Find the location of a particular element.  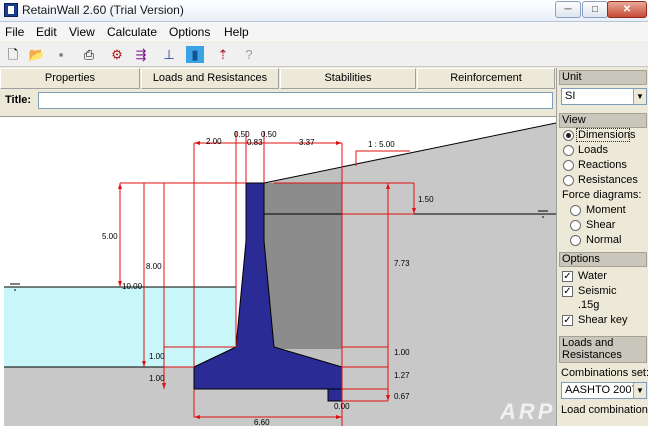

title-bar: RetainWall 2.60 (Trial Version) ─ □ ✕ is located at coordinates (324, 11).